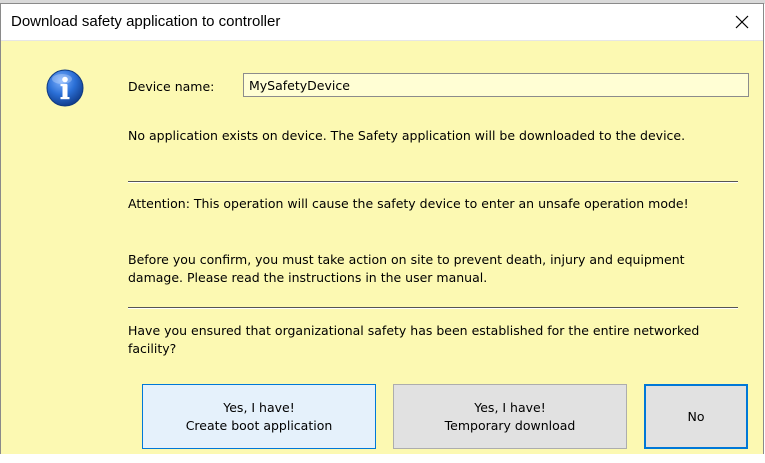 Image resolution: width=765 pixels, height=463 pixels. I want to click on device-name-label: Device name:, so click(171, 86).